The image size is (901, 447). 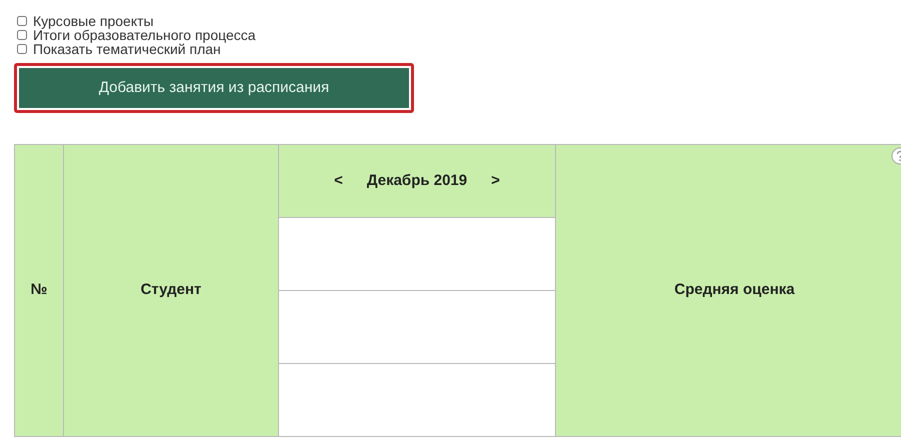 I want to click on prev-month-link: <, so click(x=338, y=181).